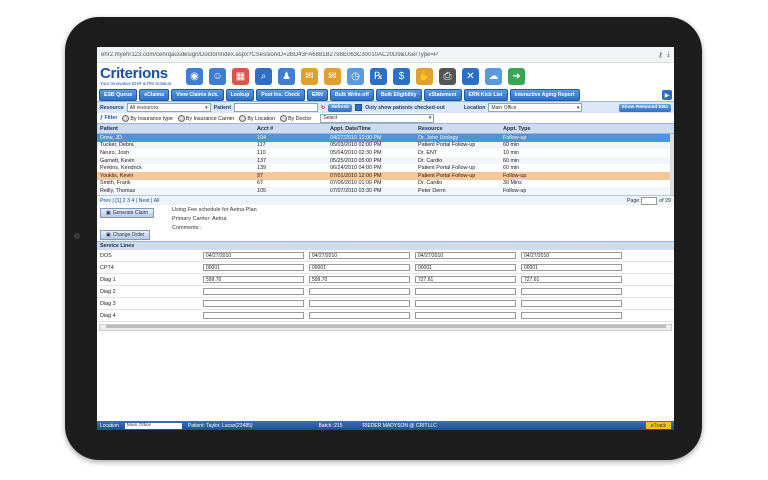 Image resolution: width=768 pixels, height=480 pixels. Describe the element at coordinates (428, 152) in the screenshot. I see `table-cell: Dr. ENT` at that location.